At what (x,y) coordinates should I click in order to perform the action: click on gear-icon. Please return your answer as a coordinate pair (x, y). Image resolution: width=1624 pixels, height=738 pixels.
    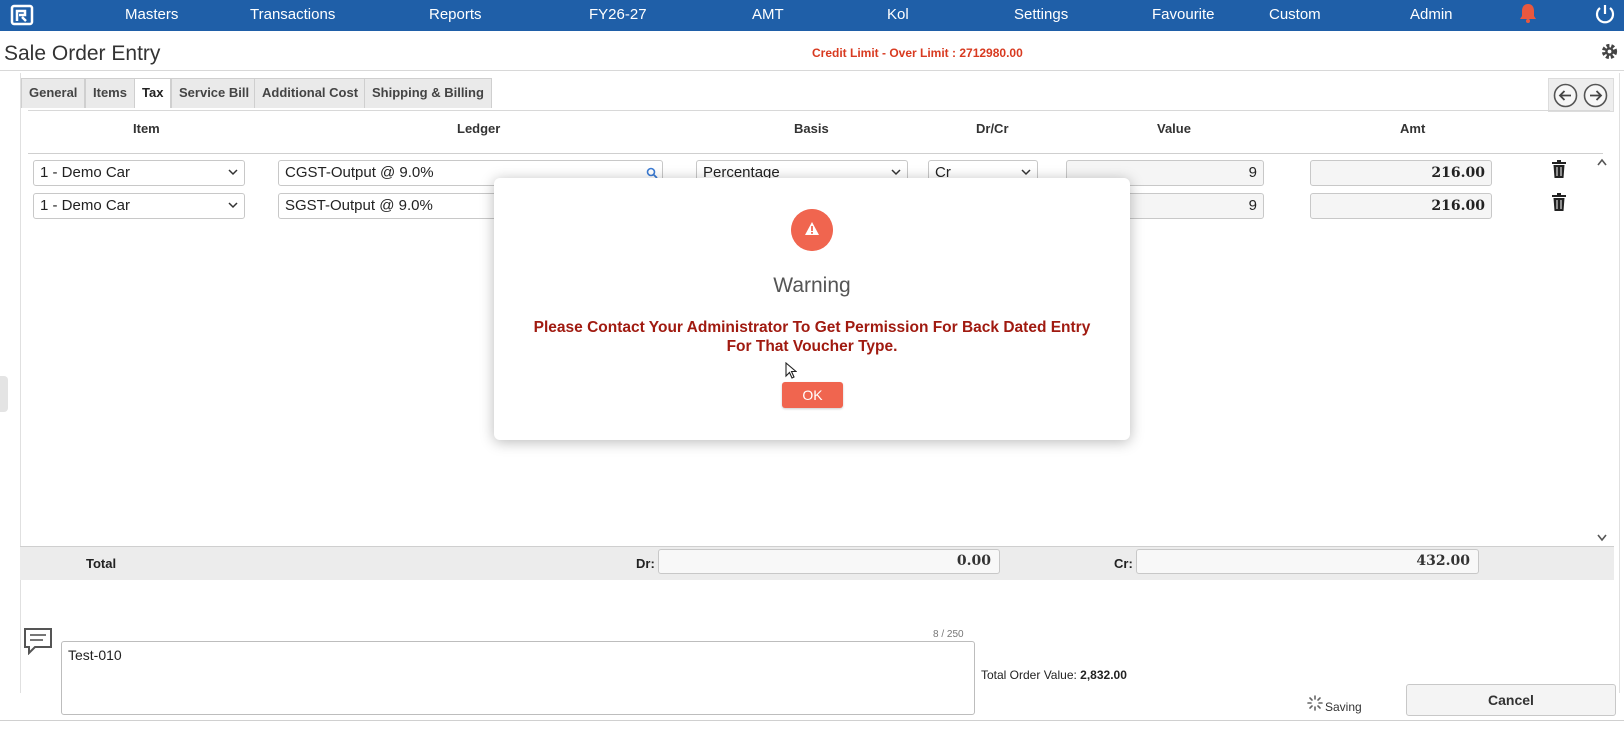
    Looking at the image, I should click on (1609, 51).